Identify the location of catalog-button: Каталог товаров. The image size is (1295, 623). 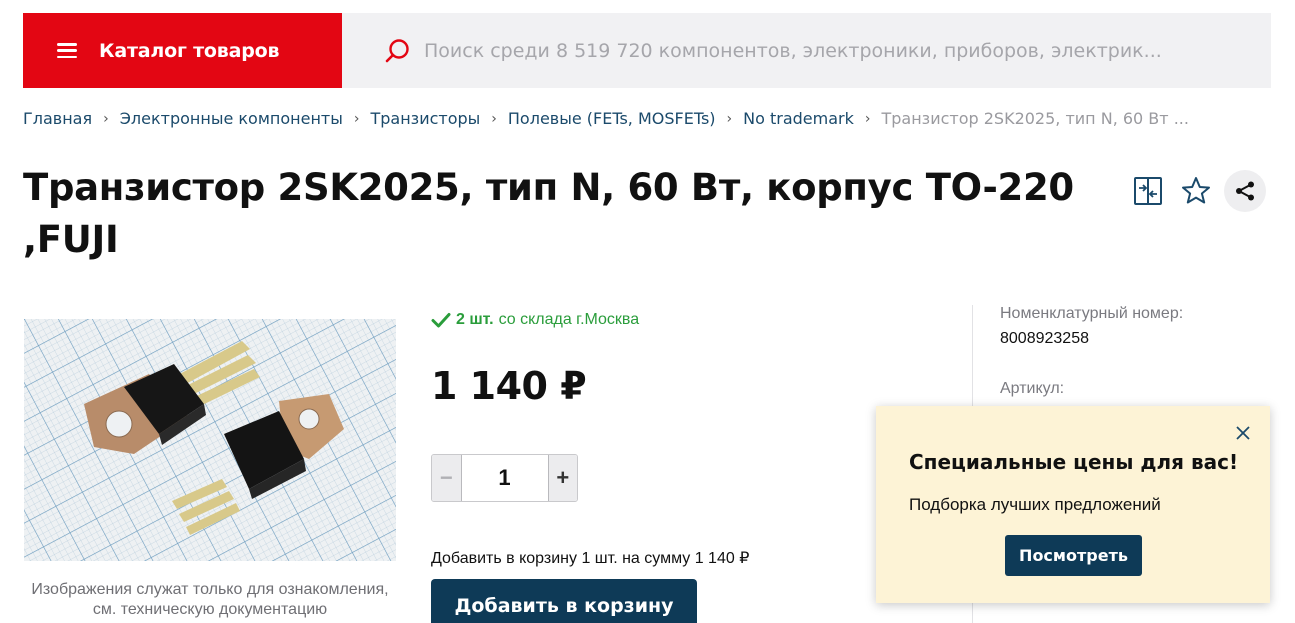
(182, 50).